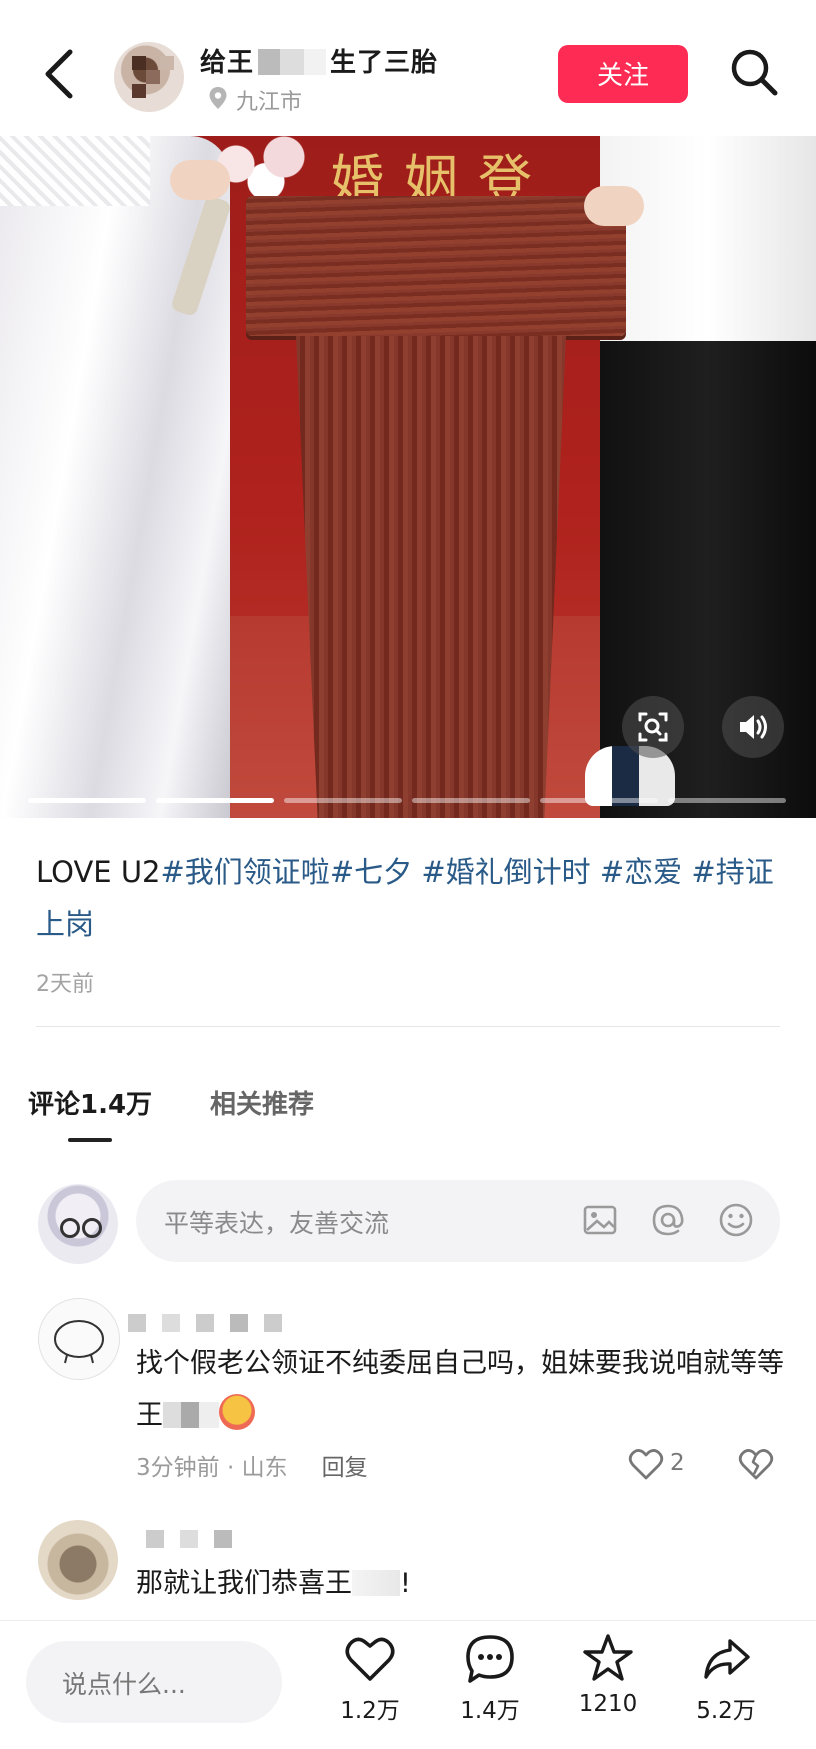 This screenshot has height=1749, width=816. I want to click on favorite-count: 1210, so click(608, 1704).